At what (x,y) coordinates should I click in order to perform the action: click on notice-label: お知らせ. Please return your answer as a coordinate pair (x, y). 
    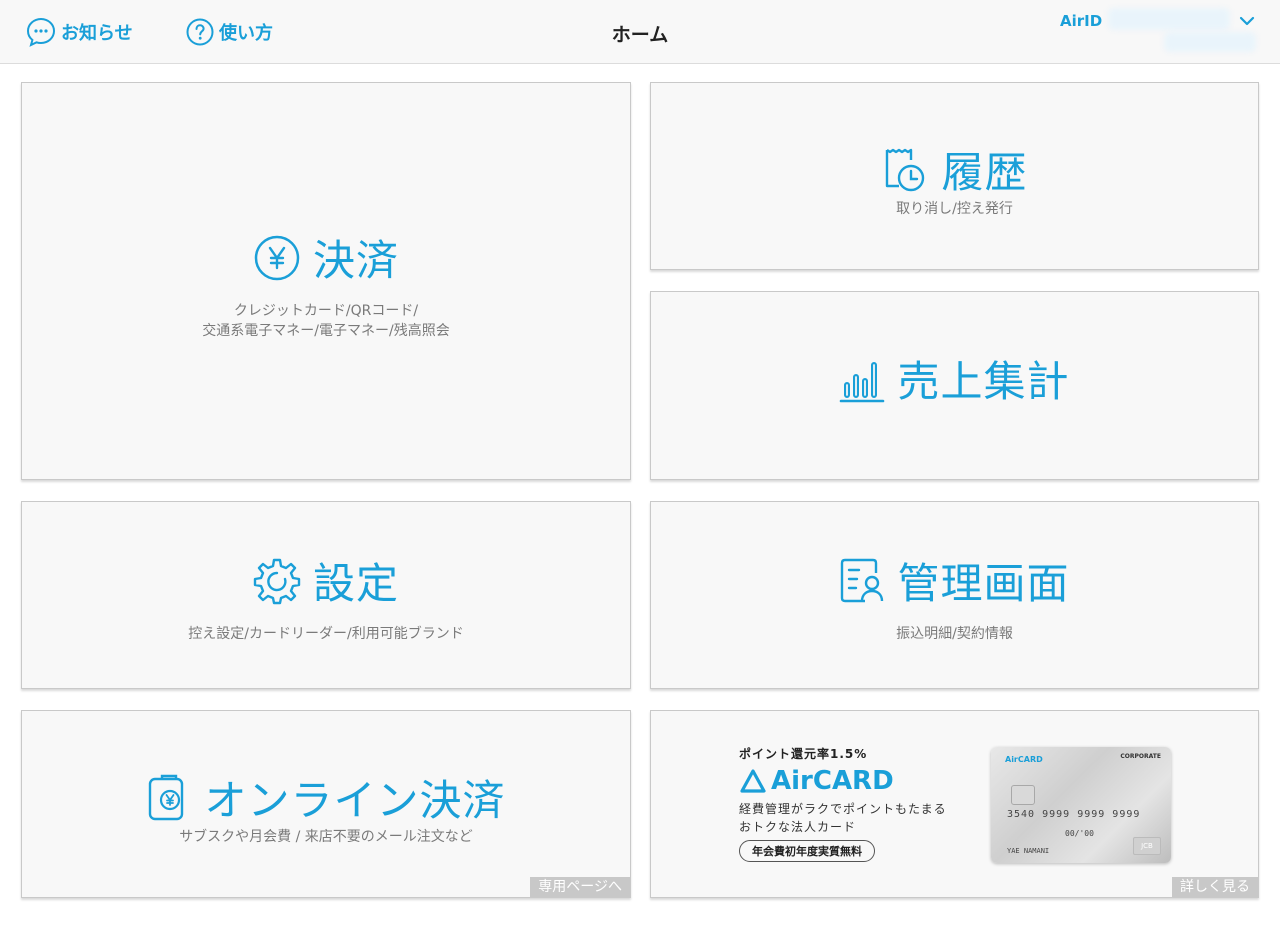
    Looking at the image, I should click on (97, 33).